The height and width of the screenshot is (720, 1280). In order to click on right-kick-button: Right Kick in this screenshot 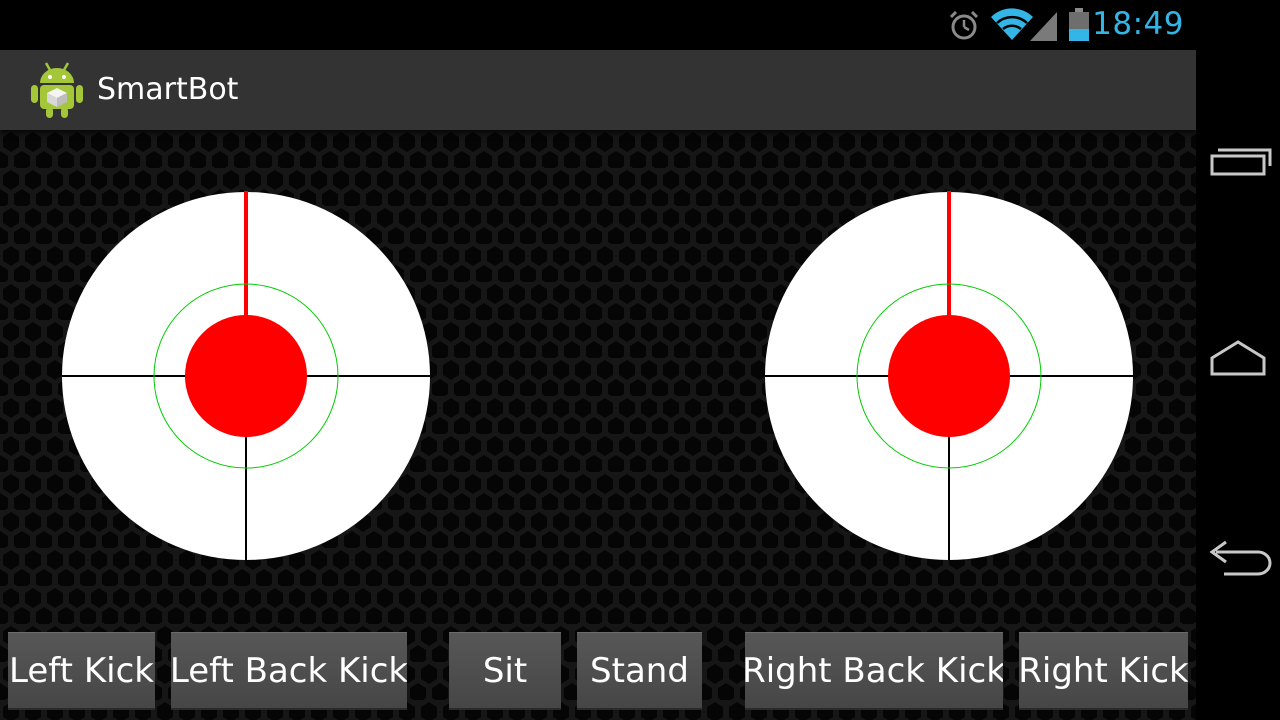, I will do `click(1103, 671)`.